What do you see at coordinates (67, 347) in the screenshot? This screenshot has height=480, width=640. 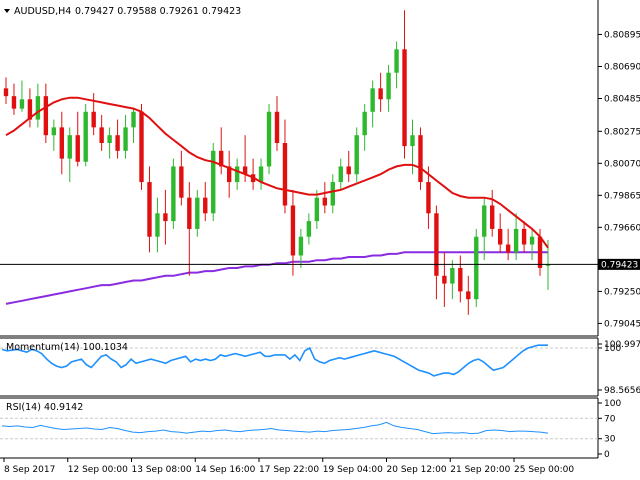 I see `momentum-label: Momentum(14) 100.1034` at bounding box center [67, 347].